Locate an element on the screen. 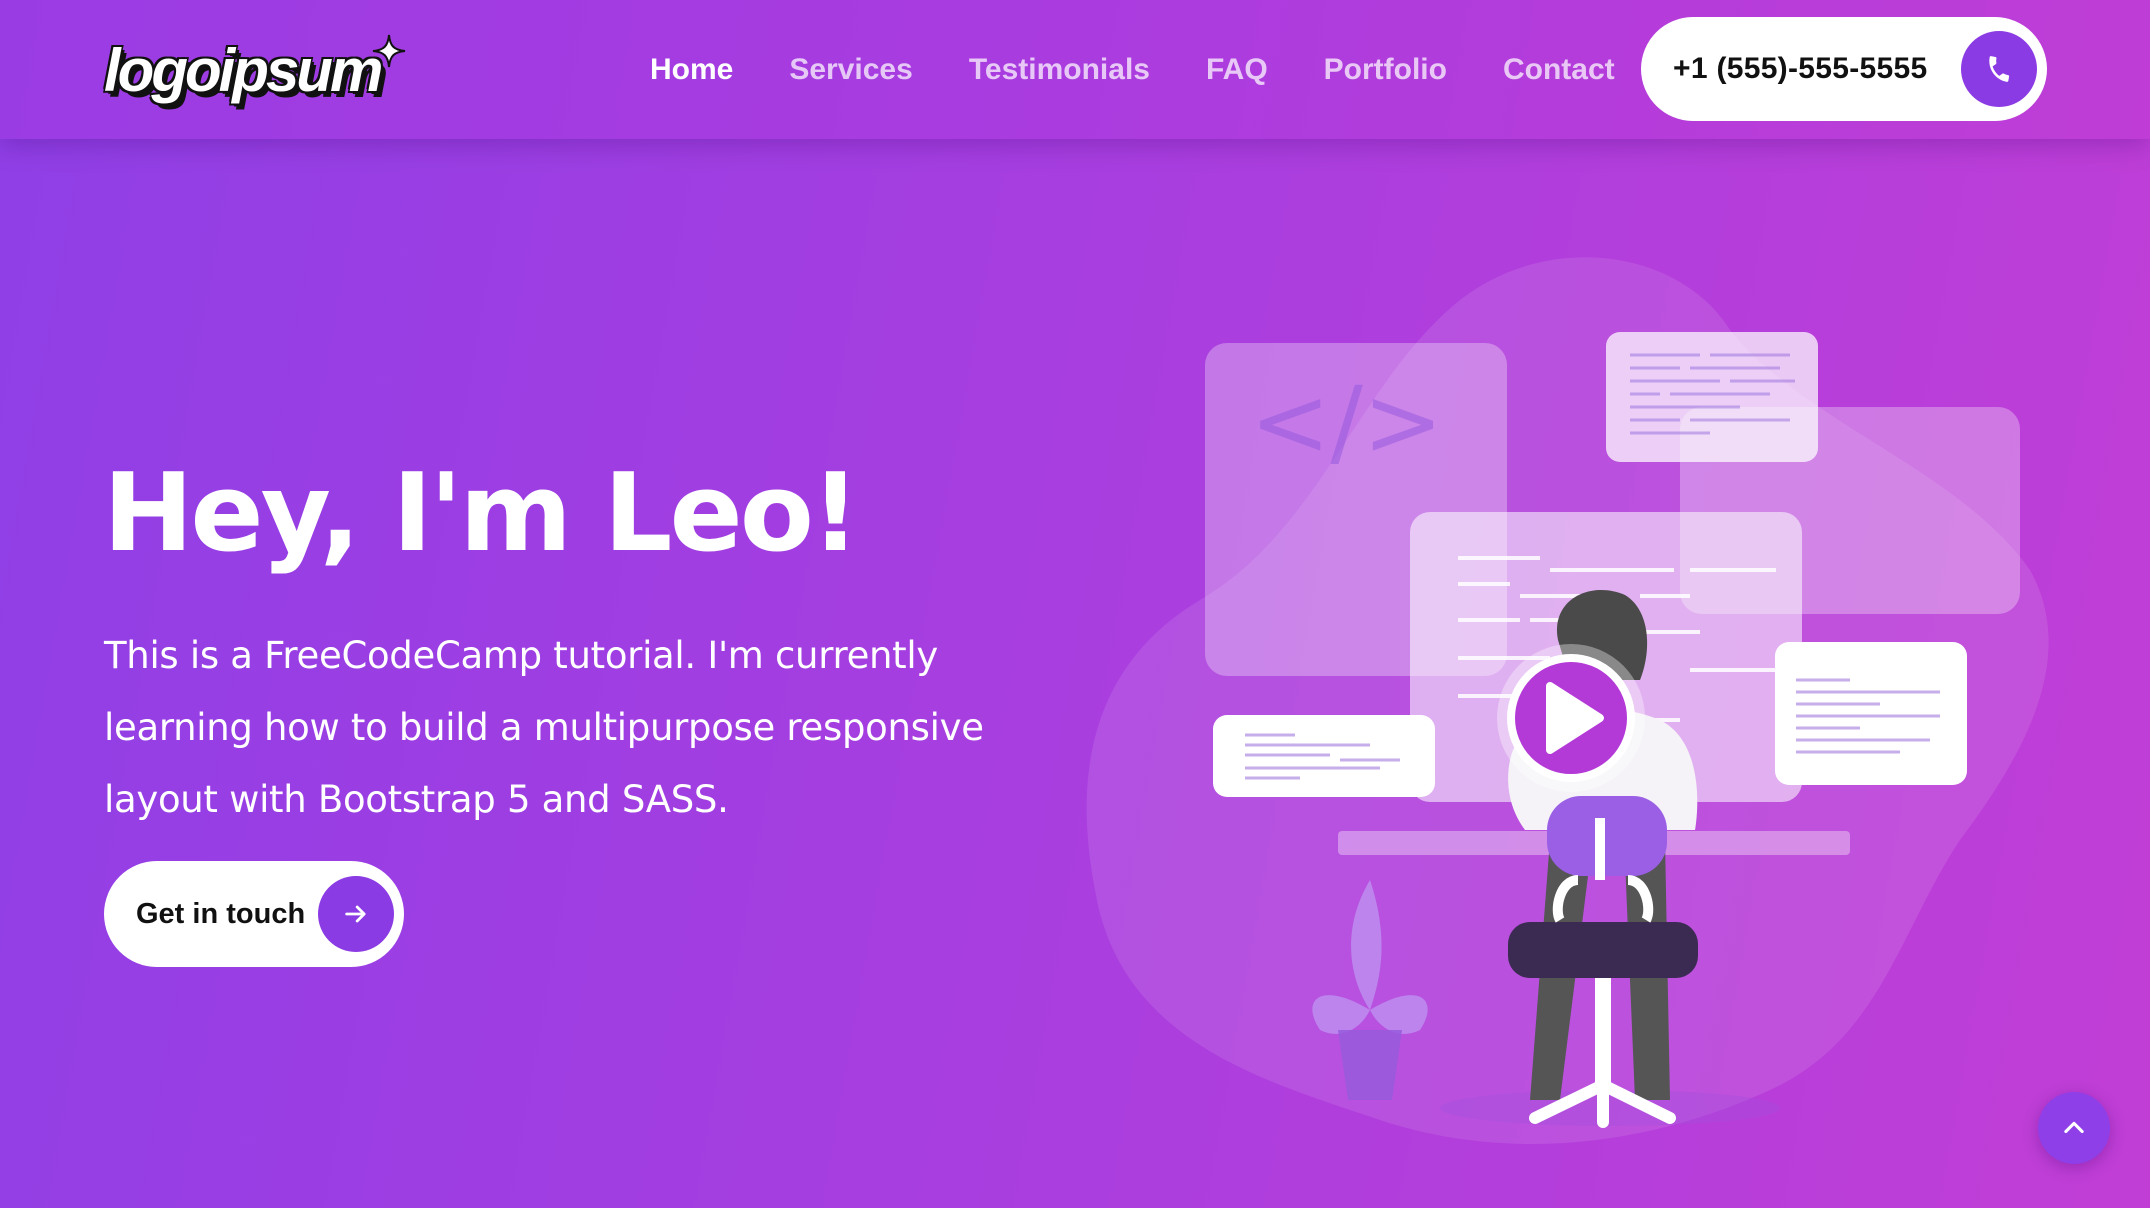 Image resolution: width=2150 pixels, height=1208 pixels. hero-title: Hey, I'm Leo! is located at coordinates (481, 513).